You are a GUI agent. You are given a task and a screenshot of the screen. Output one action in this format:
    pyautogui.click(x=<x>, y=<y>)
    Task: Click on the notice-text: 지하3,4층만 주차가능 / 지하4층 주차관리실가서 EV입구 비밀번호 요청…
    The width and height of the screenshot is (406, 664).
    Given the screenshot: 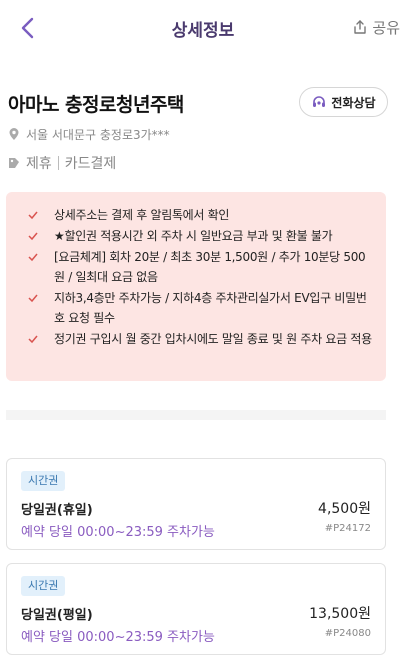 What is the action you would take?
    pyautogui.click(x=210, y=308)
    